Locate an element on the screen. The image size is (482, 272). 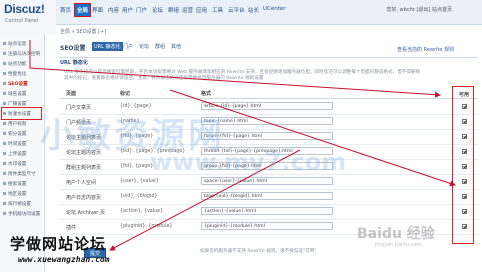
watermark-site-url: www.xuewangzhan.com is located at coordinates (64, 259).